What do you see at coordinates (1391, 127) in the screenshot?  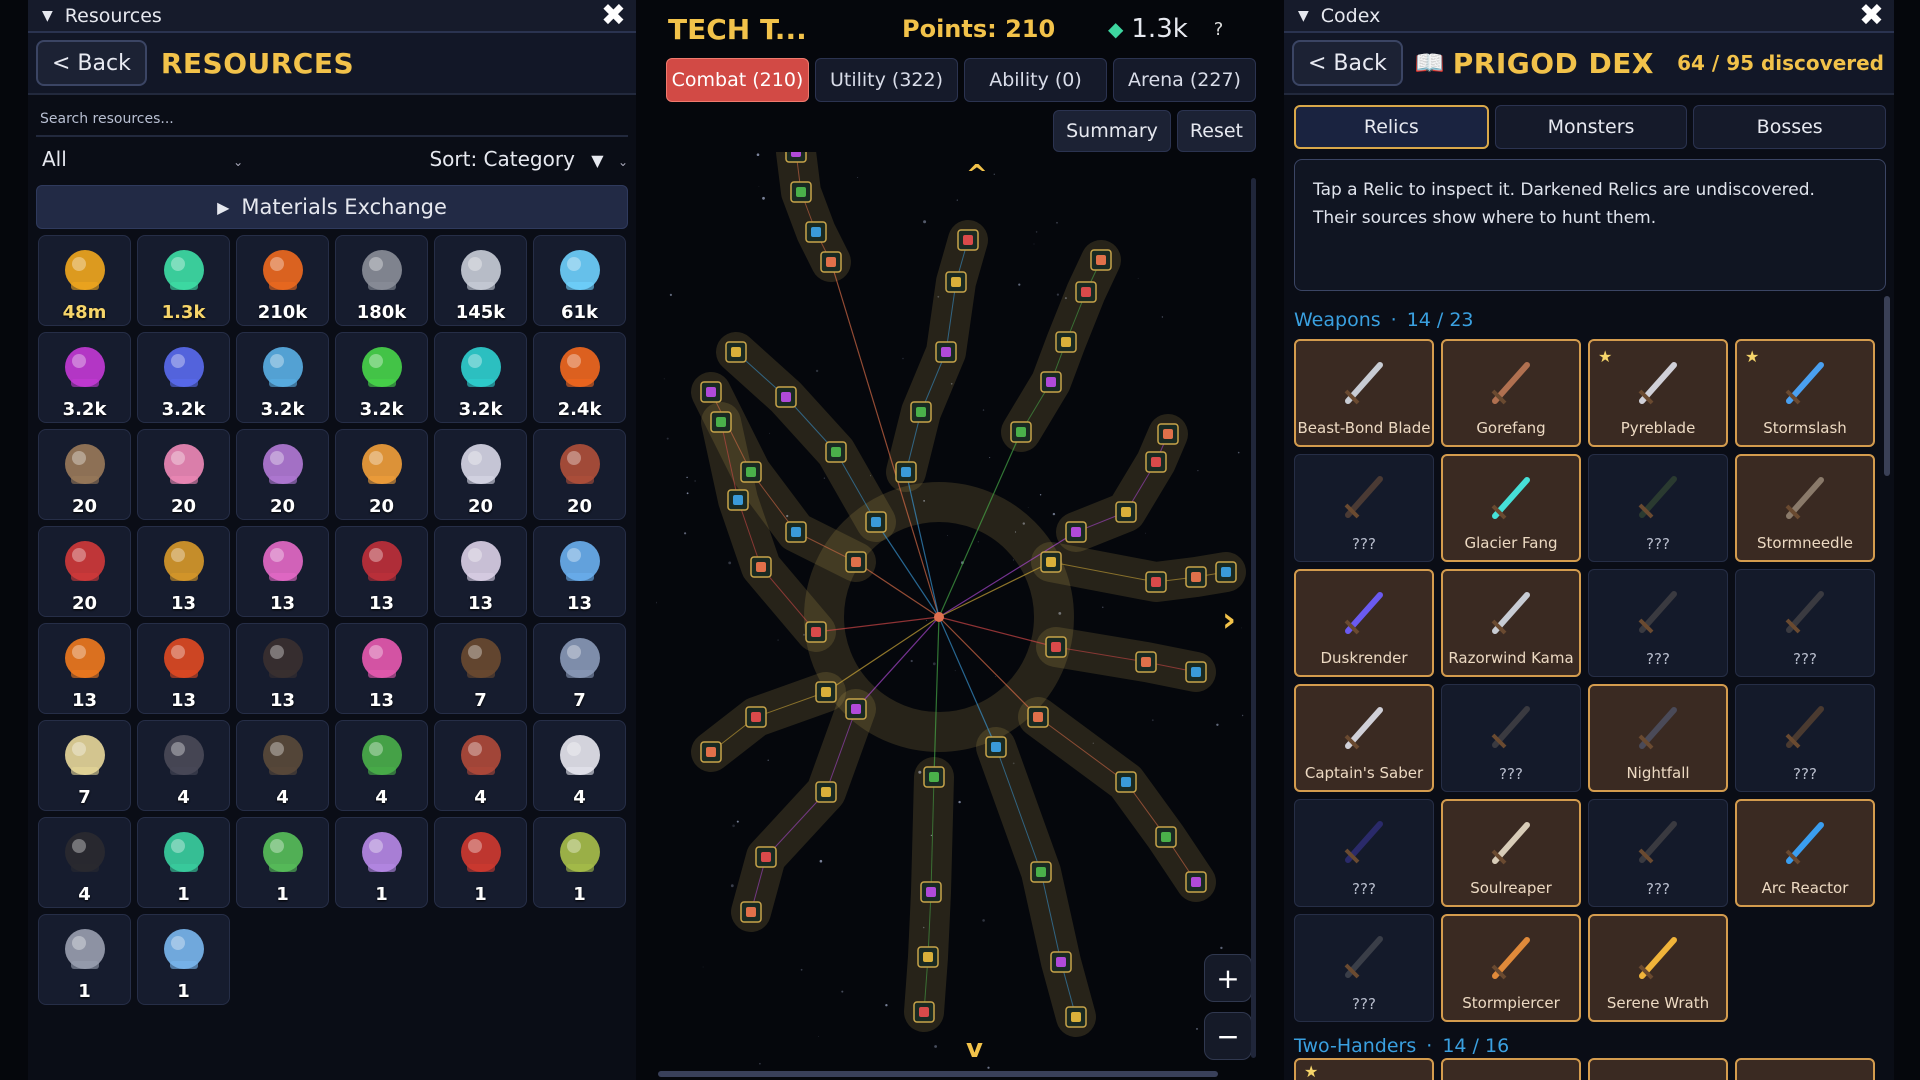 I see `tab-relics: Relics` at bounding box center [1391, 127].